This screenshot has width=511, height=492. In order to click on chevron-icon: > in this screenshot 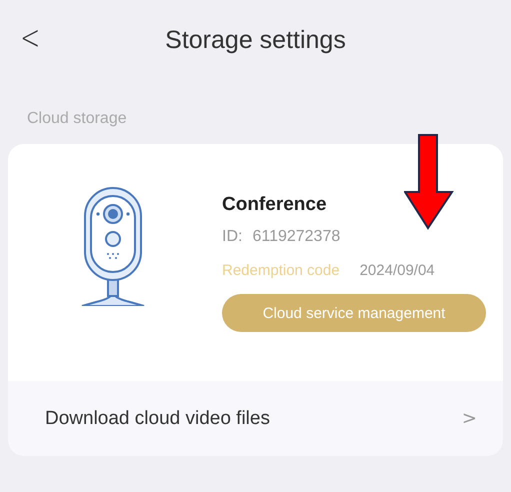, I will do `click(469, 418)`.